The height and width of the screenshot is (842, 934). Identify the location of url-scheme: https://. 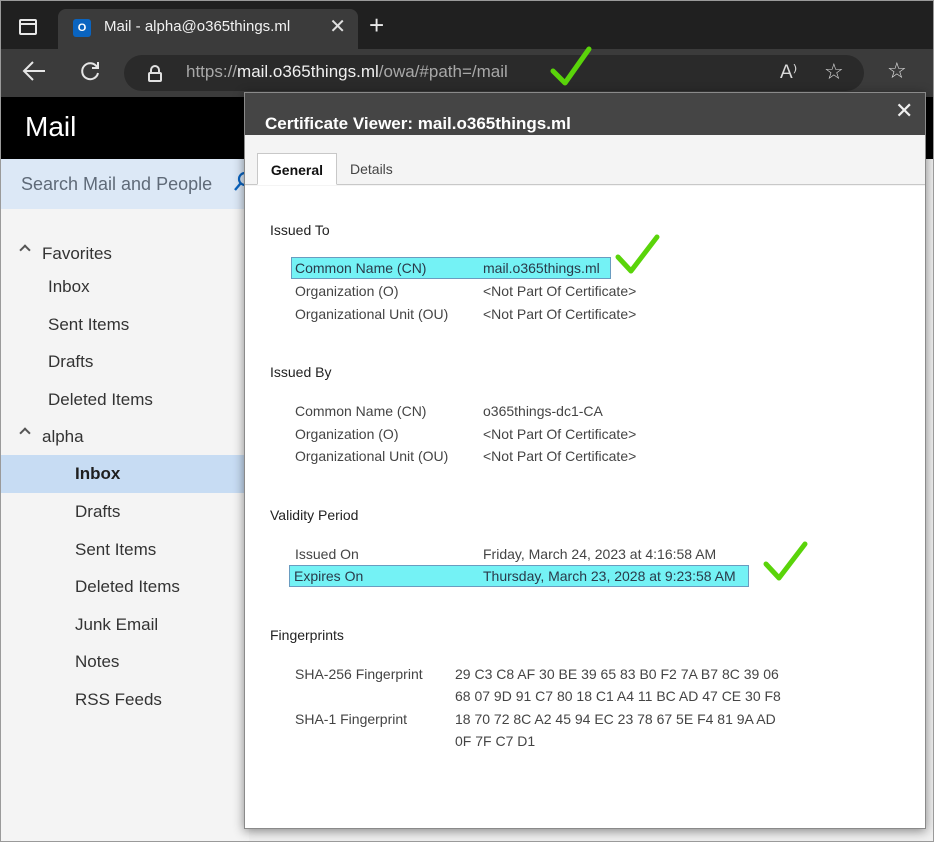
(212, 71).